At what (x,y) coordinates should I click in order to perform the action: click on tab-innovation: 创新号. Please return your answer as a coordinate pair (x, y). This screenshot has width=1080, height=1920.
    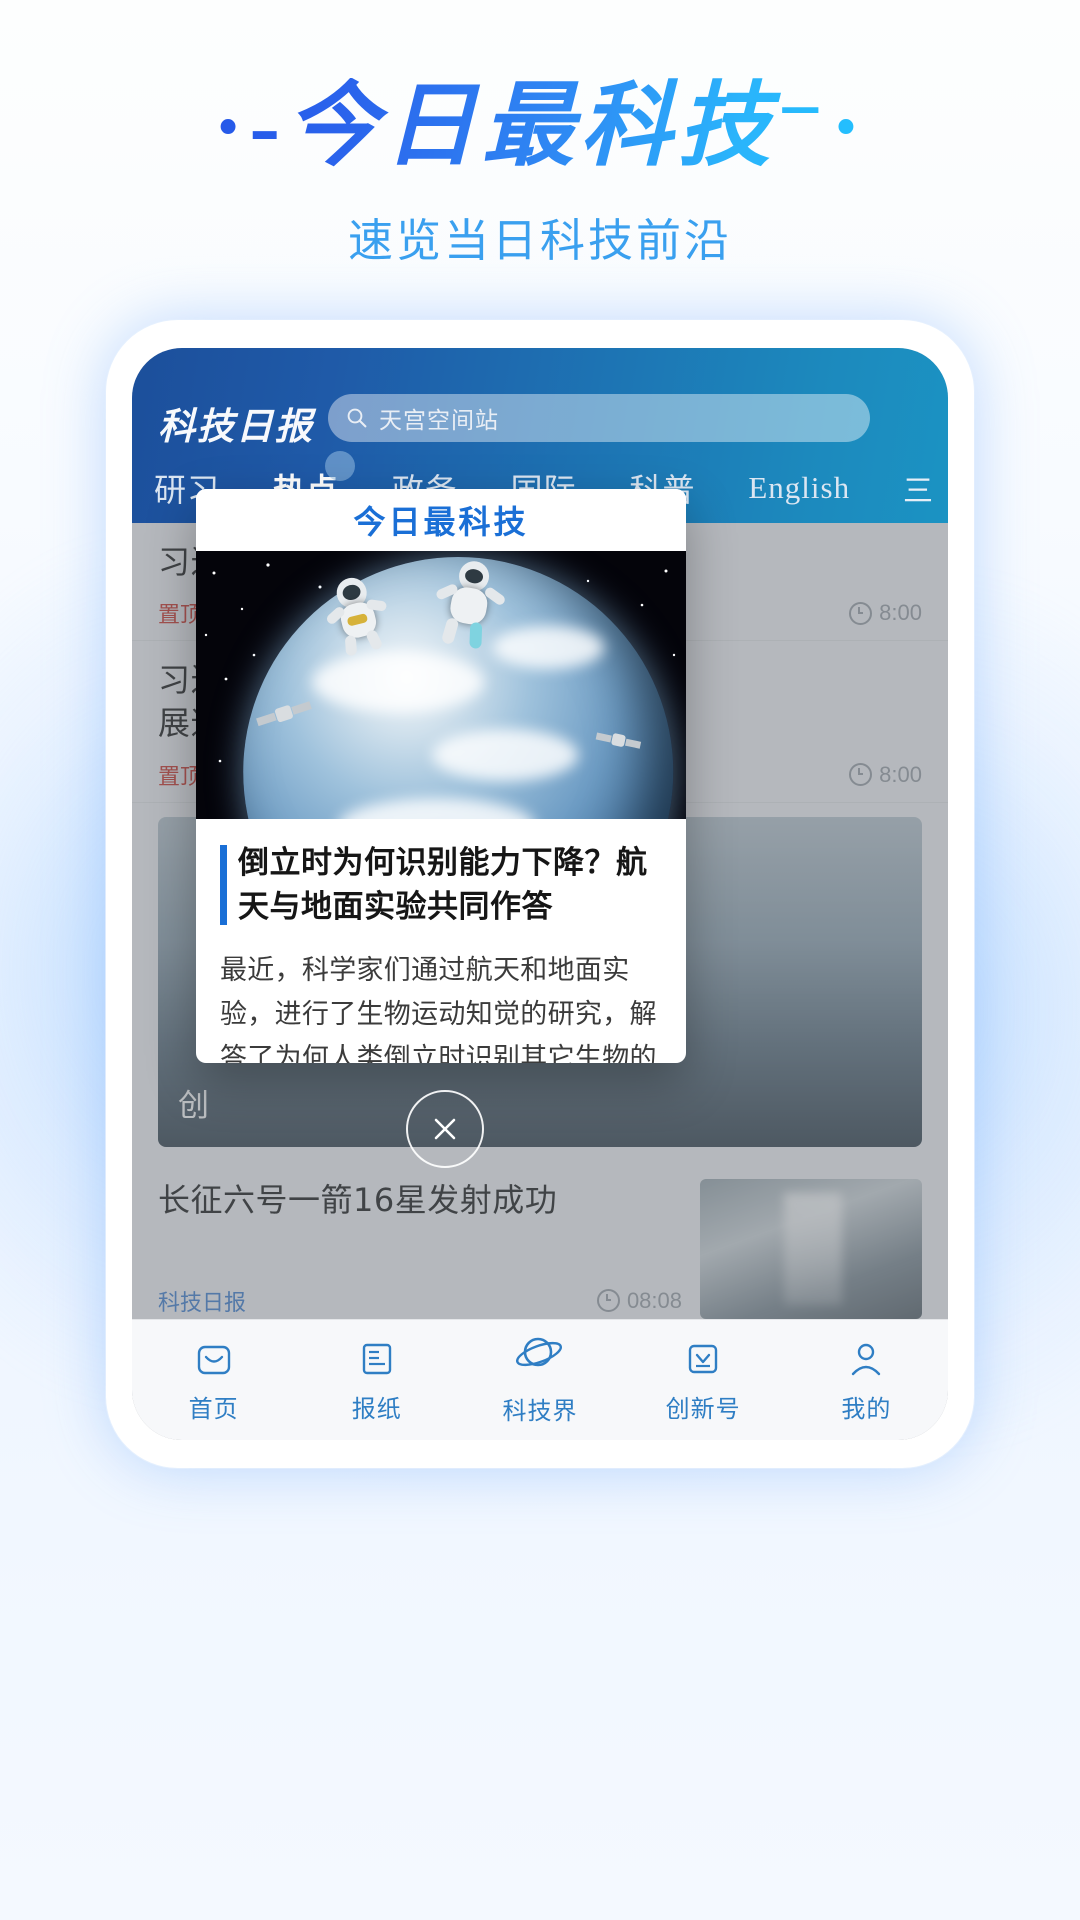
    Looking at the image, I should click on (703, 1380).